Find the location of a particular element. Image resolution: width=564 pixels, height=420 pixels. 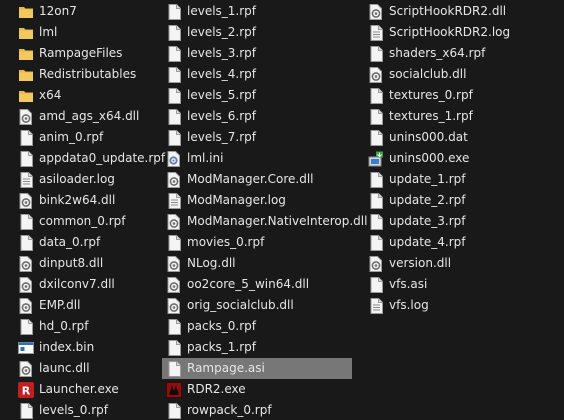

file-name: ScriptHookRDR2.dll is located at coordinates (448, 11).